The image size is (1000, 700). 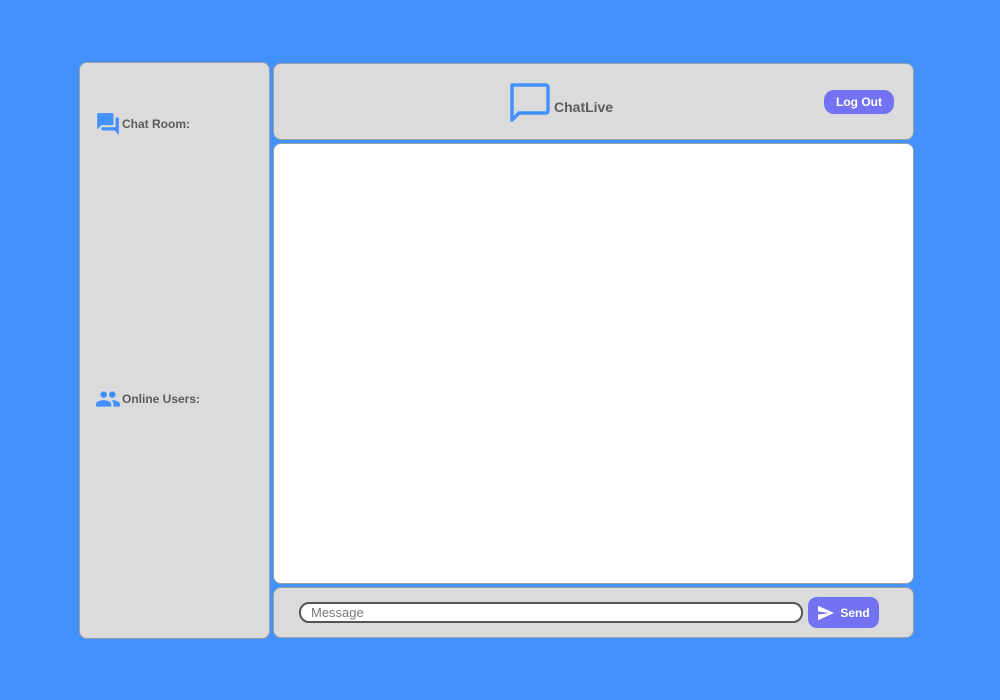 I want to click on header: ChatLive Log Out, so click(x=593, y=101).